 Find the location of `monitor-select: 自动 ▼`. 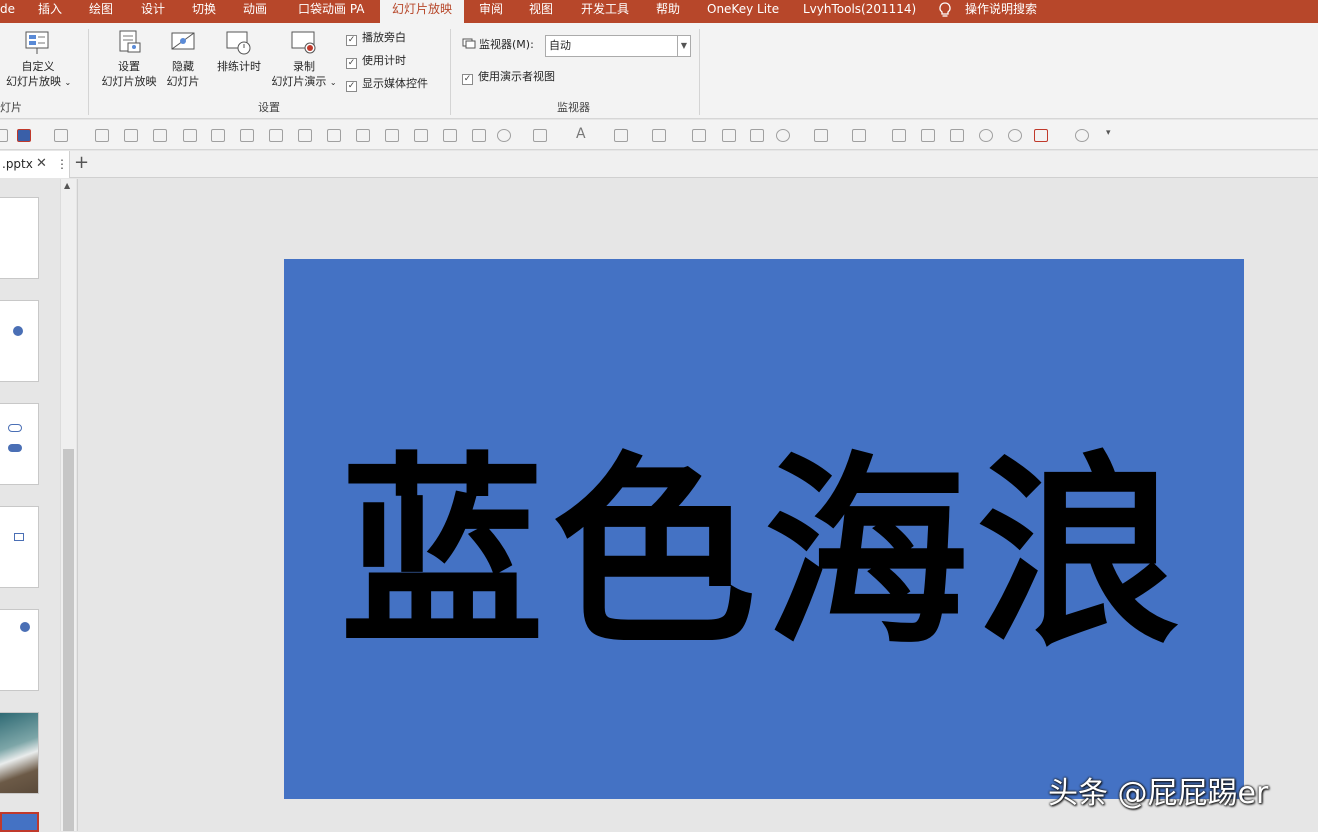

monitor-select: 自动 ▼ is located at coordinates (618, 46).